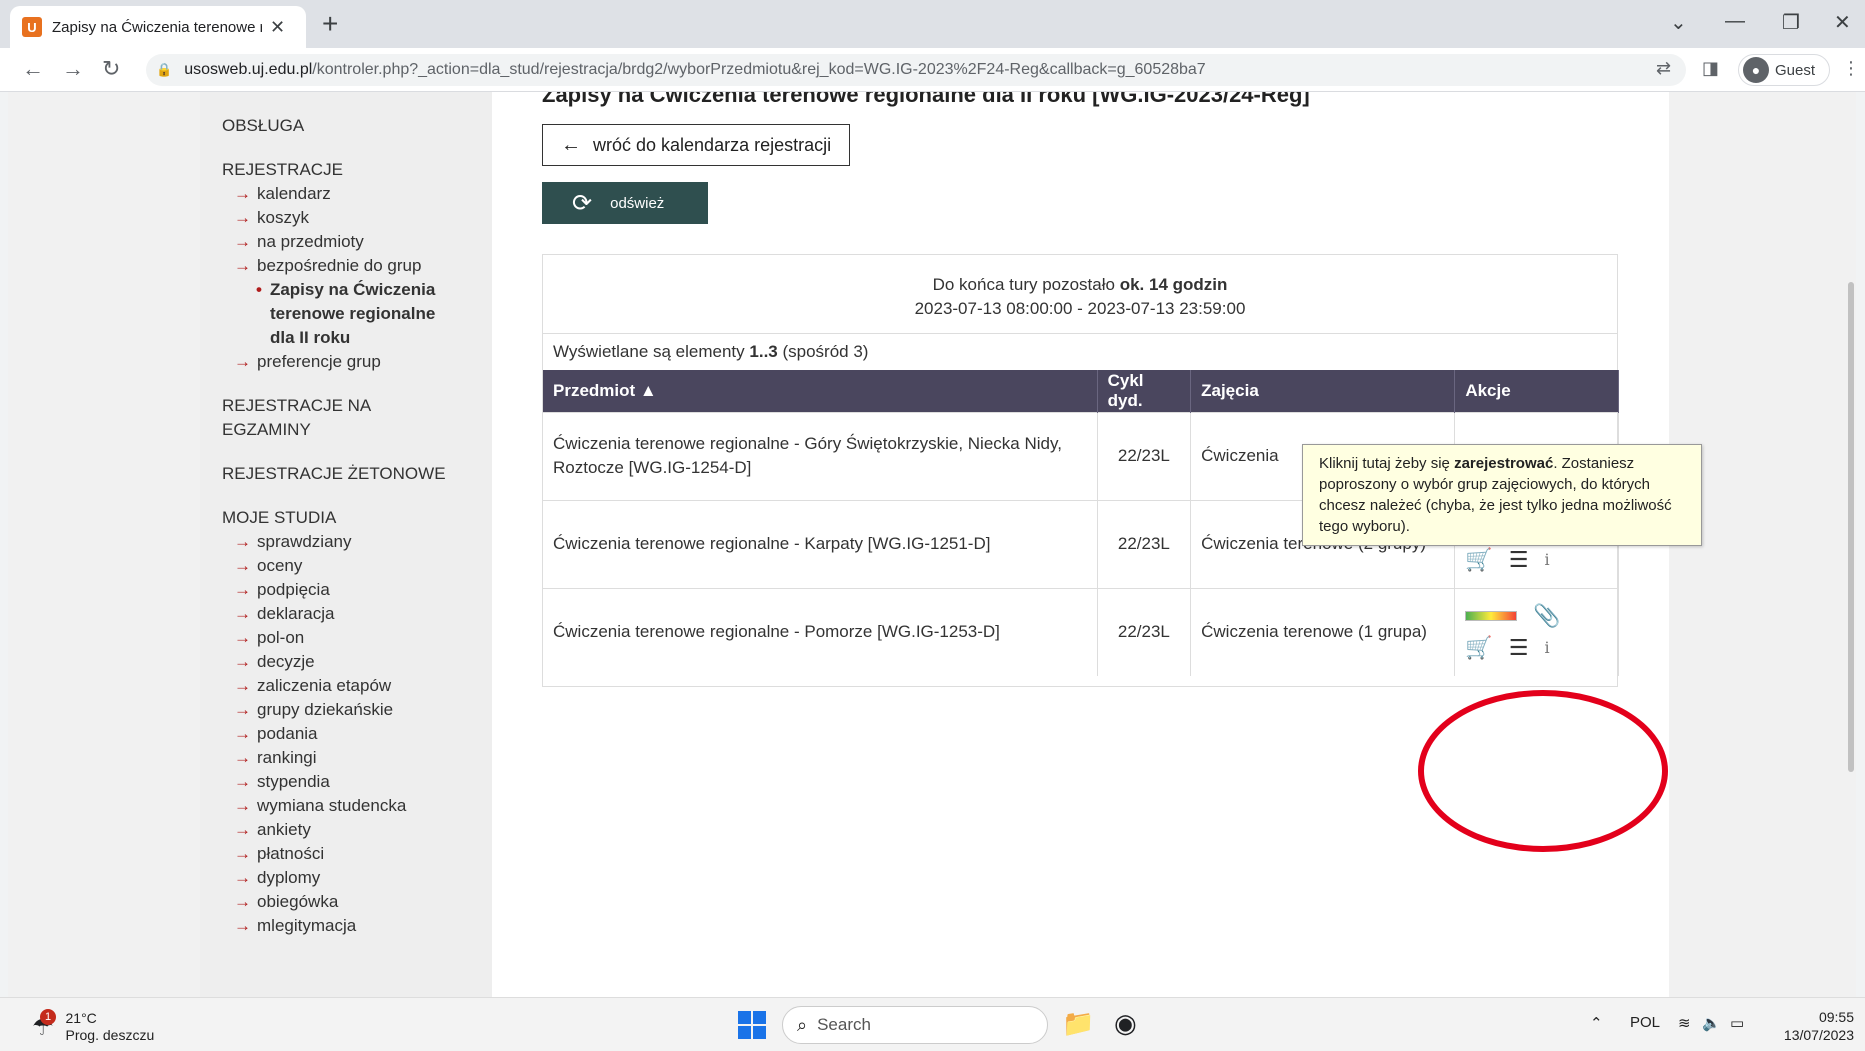 The height and width of the screenshot is (1051, 1865). Describe the element at coordinates (357, 218) in the screenshot. I see `sidebar-item-koszyk: → koszyk` at that location.